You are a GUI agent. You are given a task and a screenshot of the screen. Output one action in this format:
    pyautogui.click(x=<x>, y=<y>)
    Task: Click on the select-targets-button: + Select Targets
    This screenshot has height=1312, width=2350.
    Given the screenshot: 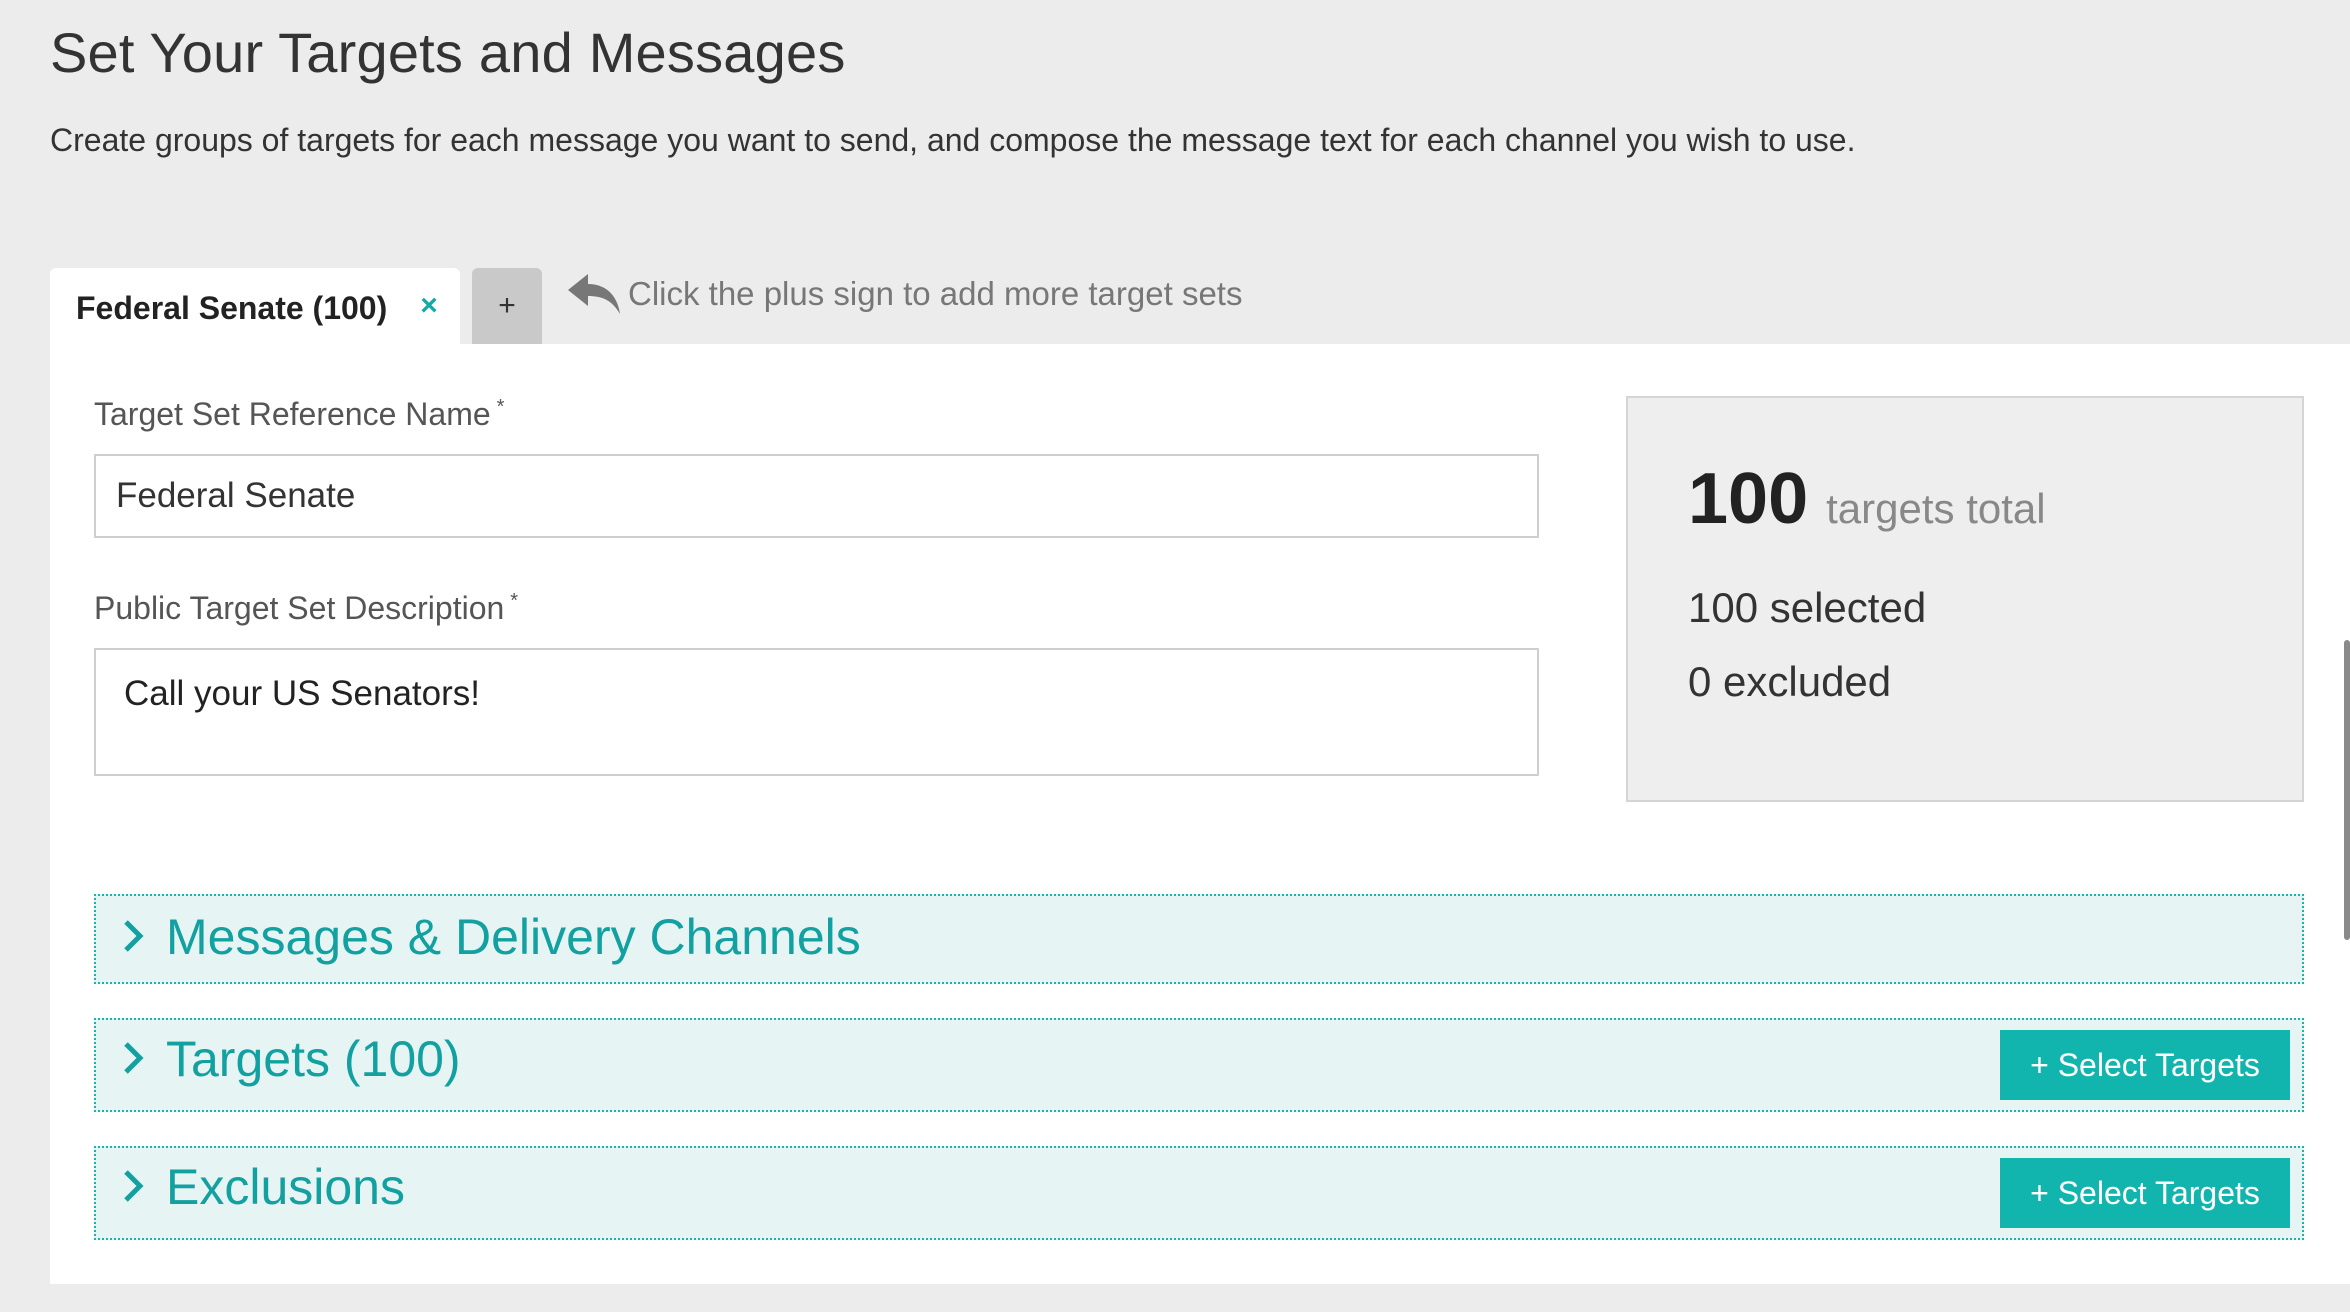 What is the action you would take?
    pyautogui.click(x=2145, y=1065)
    